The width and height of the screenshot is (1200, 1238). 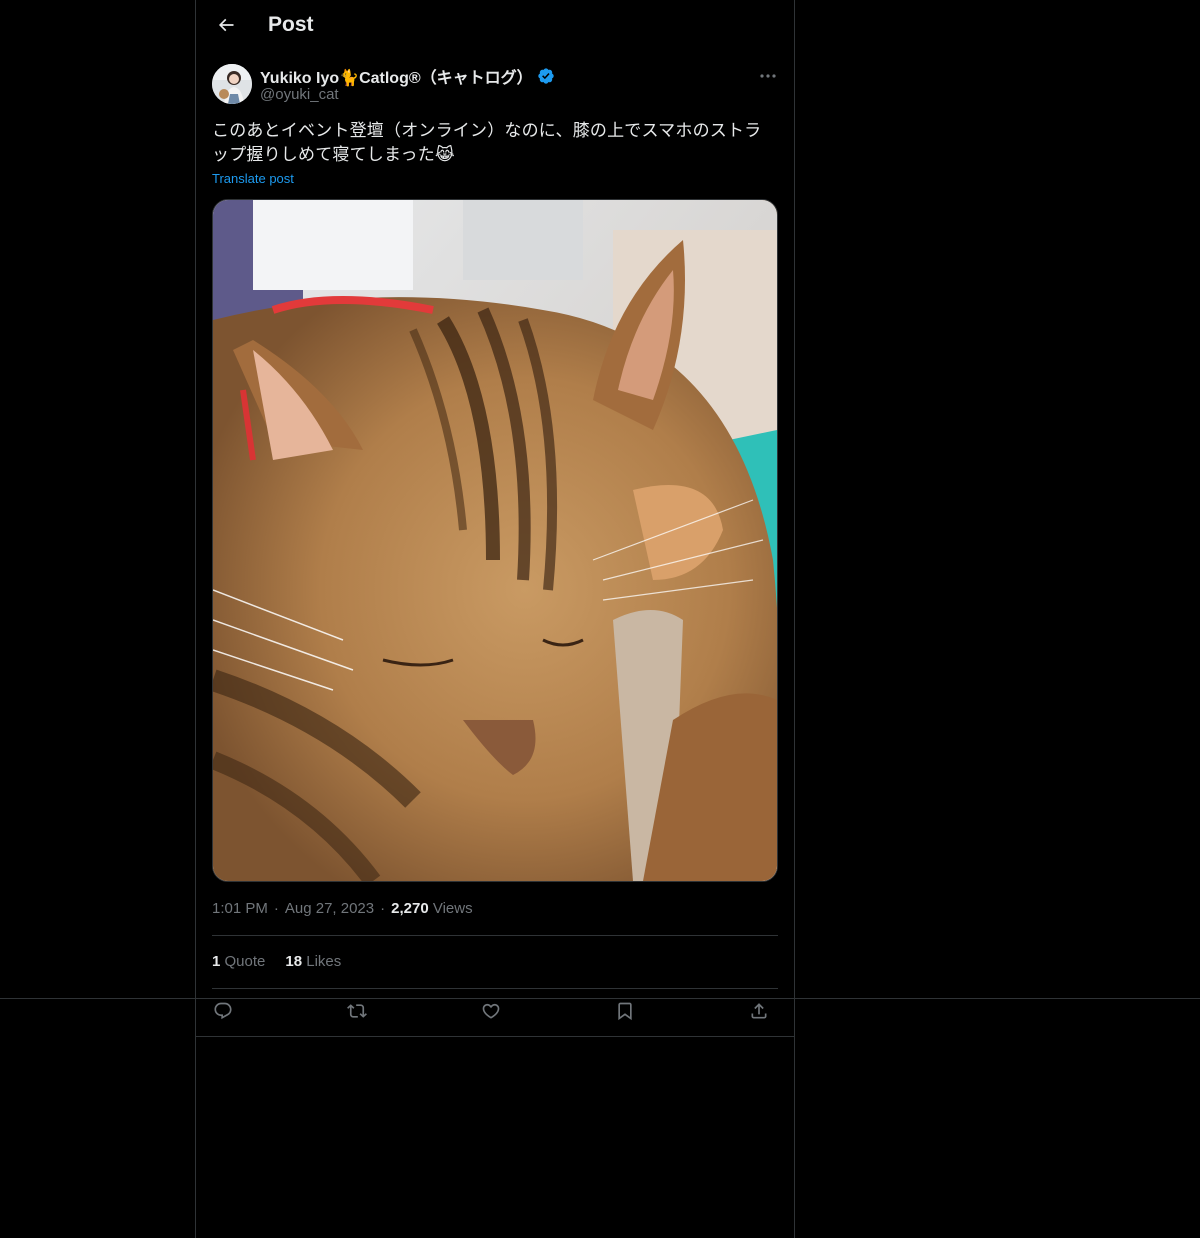 I want to click on share-icon, so click(x=759, y=1013).